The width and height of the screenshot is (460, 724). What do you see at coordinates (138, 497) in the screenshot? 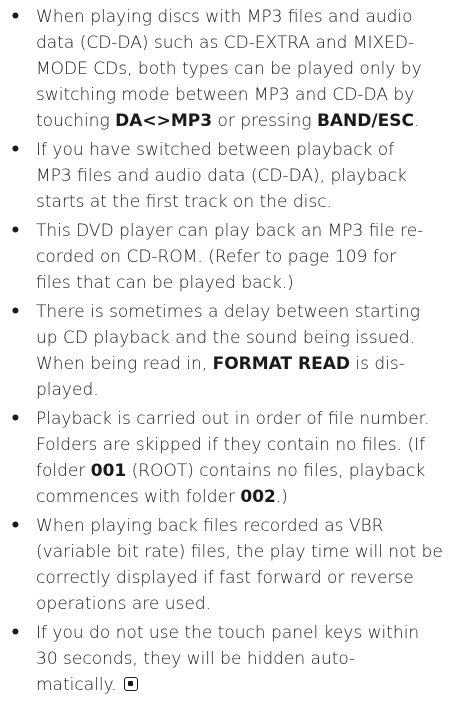
I see `note-text: commences with folder` at bounding box center [138, 497].